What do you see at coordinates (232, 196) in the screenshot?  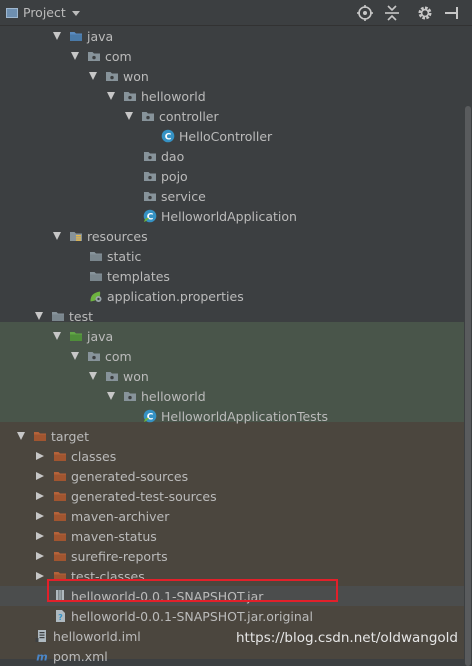 I see `tree-node: service` at bounding box center [232, 196].